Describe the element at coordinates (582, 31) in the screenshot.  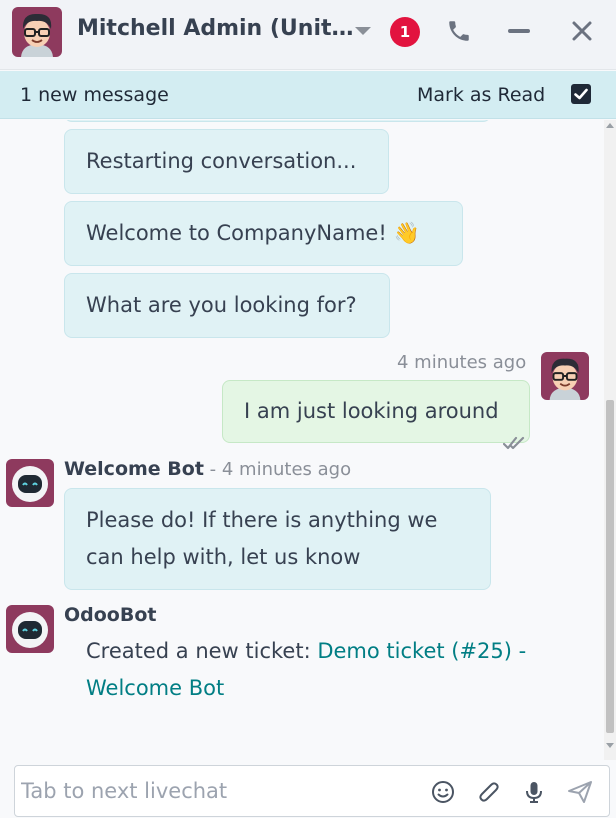
I see `close-icon` at that location.